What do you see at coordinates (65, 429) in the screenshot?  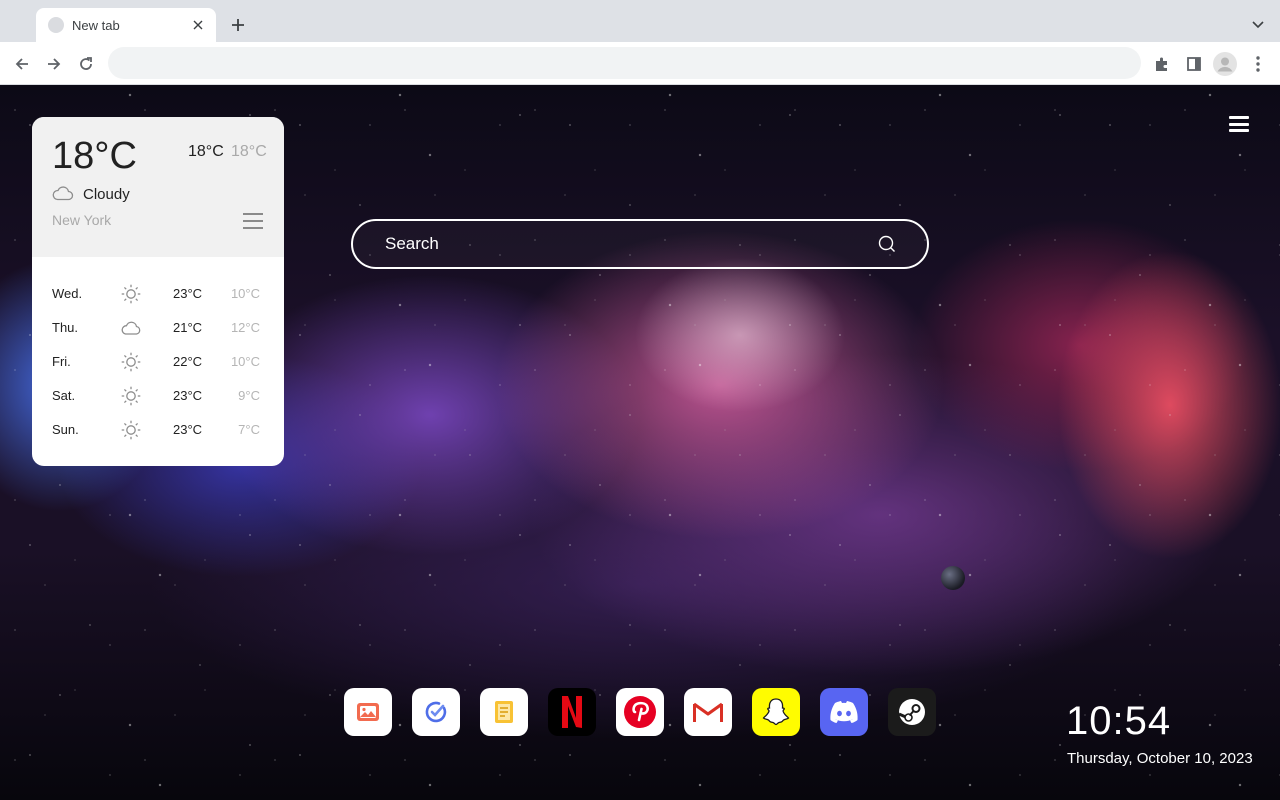 I see `forecast-day: Sun.` at bounding box center [65, 429].